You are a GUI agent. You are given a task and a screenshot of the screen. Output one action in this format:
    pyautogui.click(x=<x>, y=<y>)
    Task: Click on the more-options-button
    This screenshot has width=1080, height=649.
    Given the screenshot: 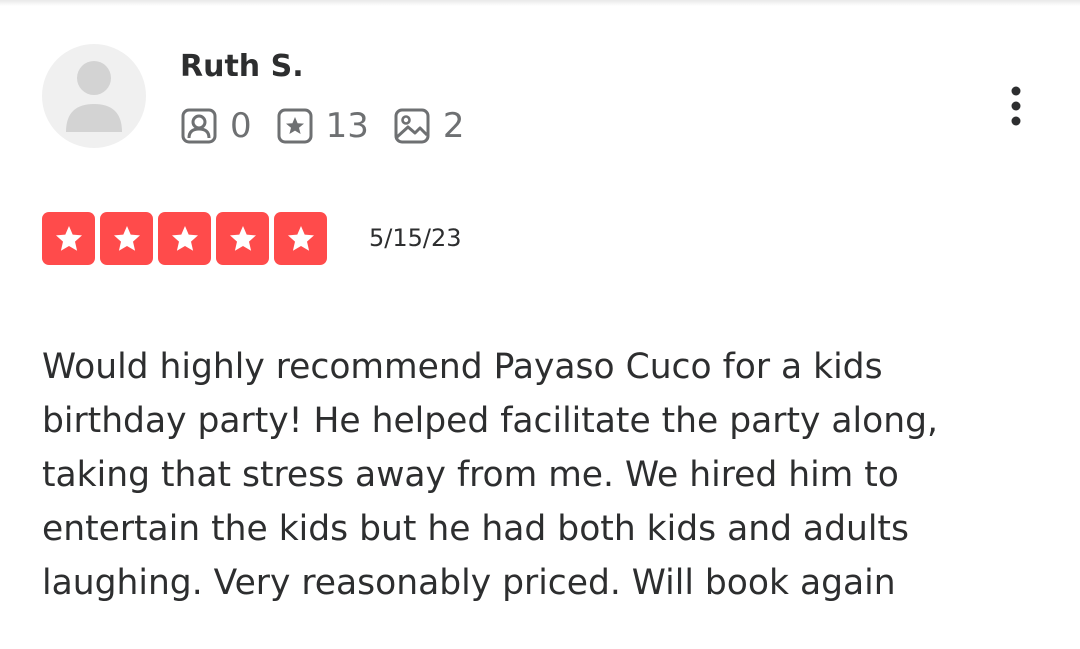 What is the action you would take?
    pyautogui.click(x=1016, y=106)
    